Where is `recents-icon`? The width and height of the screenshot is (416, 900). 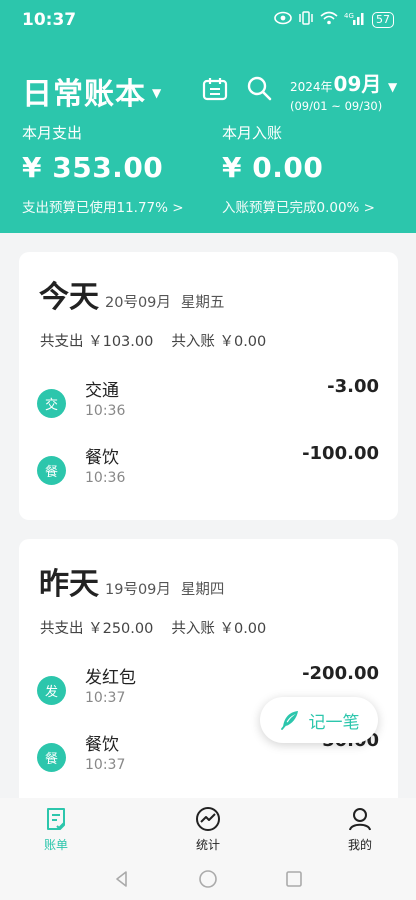
recents-icon is located at coordinates (294, 879).